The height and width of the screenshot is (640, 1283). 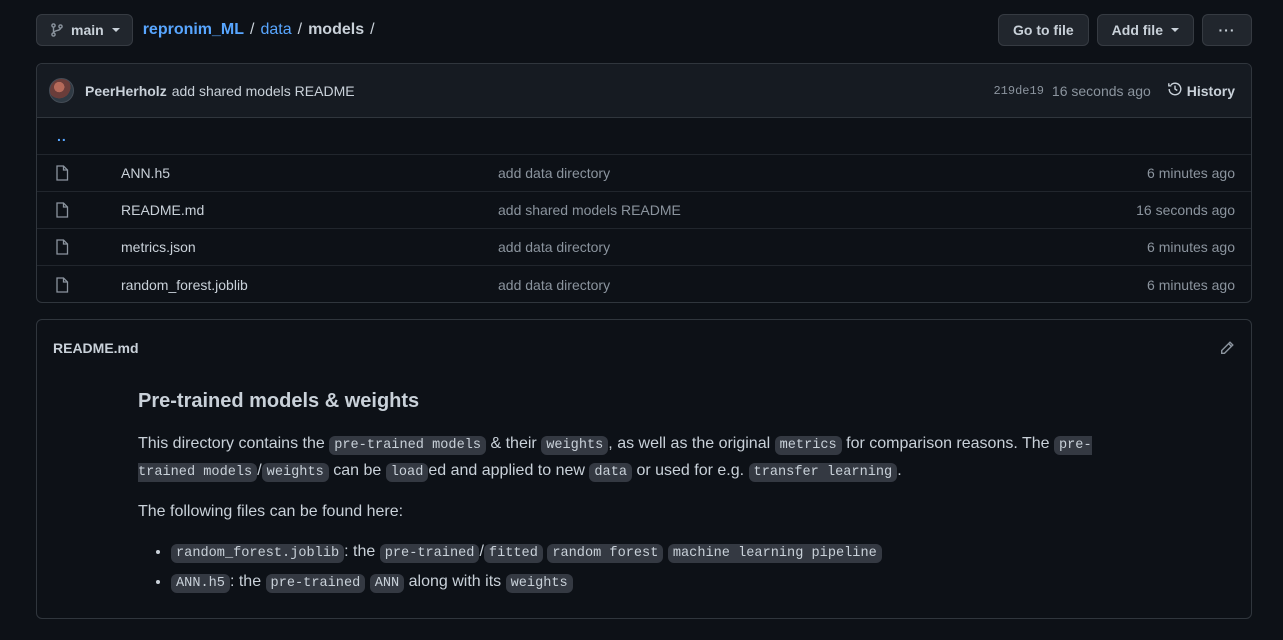 I want to click on go-to-file-button: Go to file, so click(x=1043, y=30).